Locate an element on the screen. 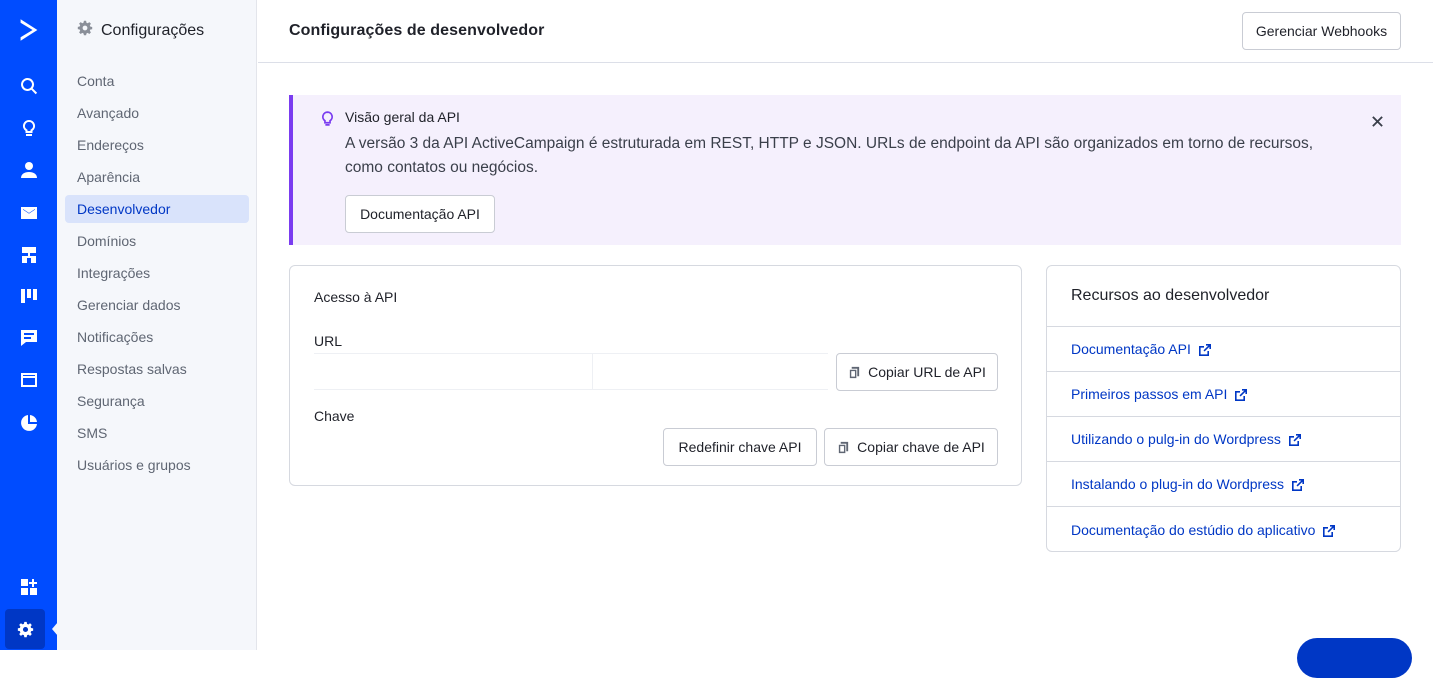  copy-api-url-button: Copiar URL de API is located at coordinates (917, 372).